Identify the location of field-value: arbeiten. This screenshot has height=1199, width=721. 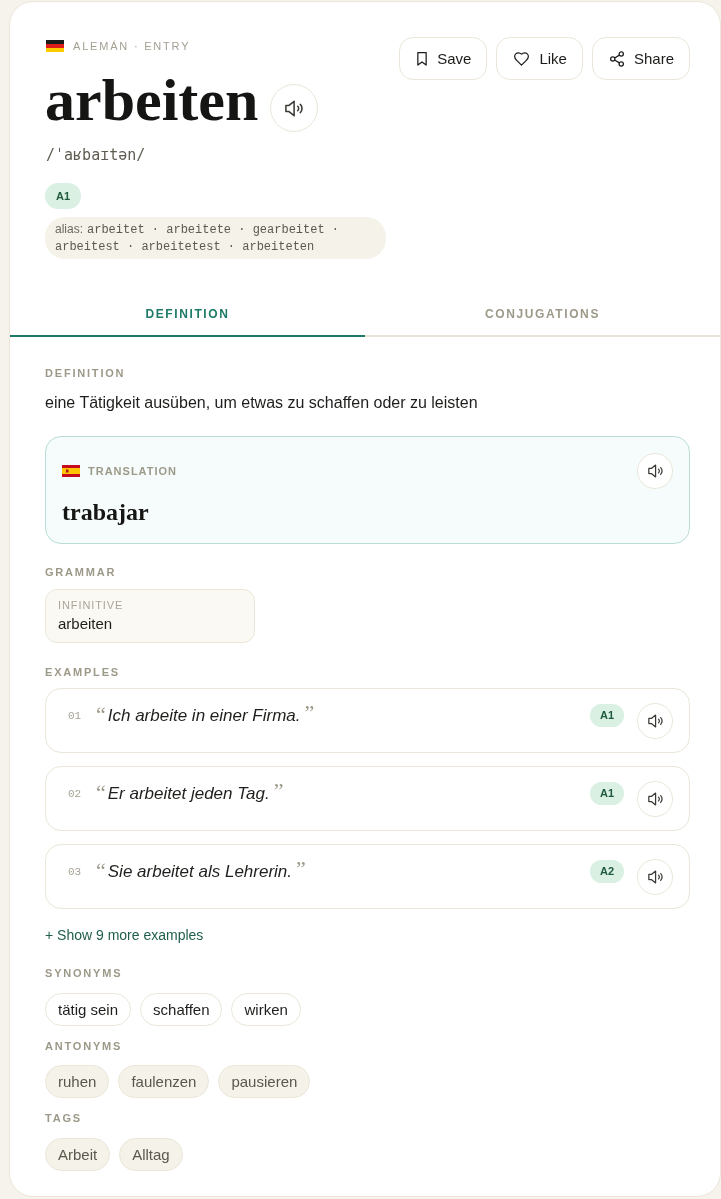
(85, 624).